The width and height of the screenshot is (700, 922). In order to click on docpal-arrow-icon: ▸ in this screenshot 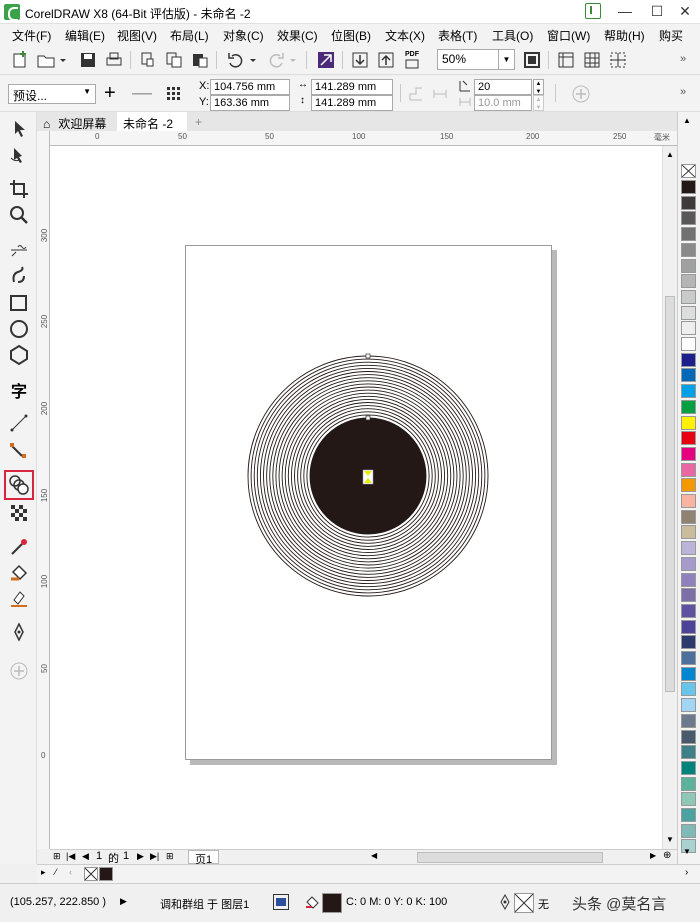, I will do `click(43, 872)`.